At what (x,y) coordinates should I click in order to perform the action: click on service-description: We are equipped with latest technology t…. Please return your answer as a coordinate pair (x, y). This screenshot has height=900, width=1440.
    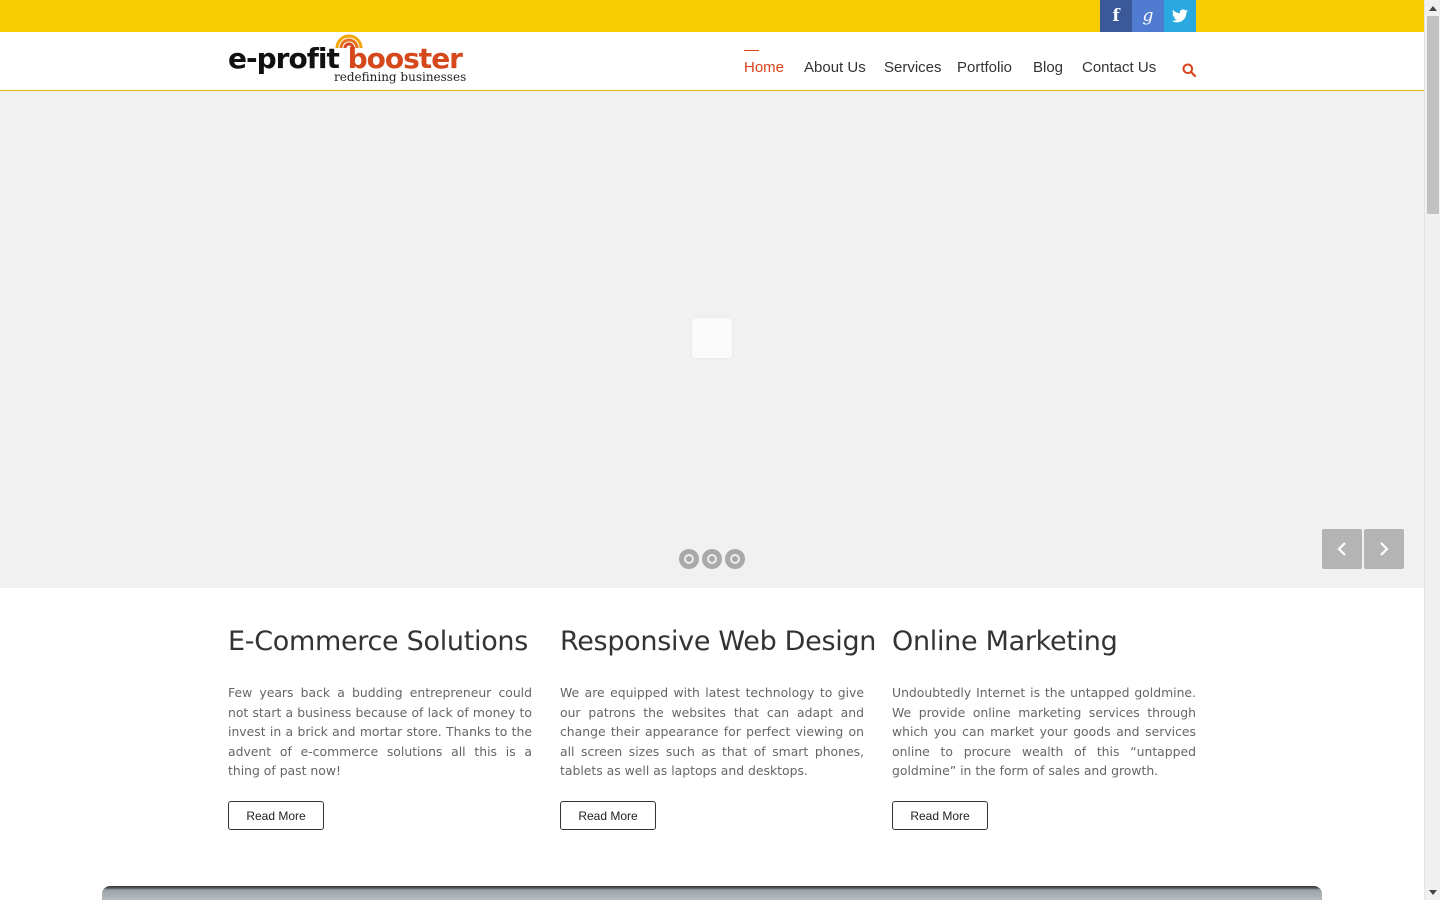
    Looking at the image, I should click on (712, 732).